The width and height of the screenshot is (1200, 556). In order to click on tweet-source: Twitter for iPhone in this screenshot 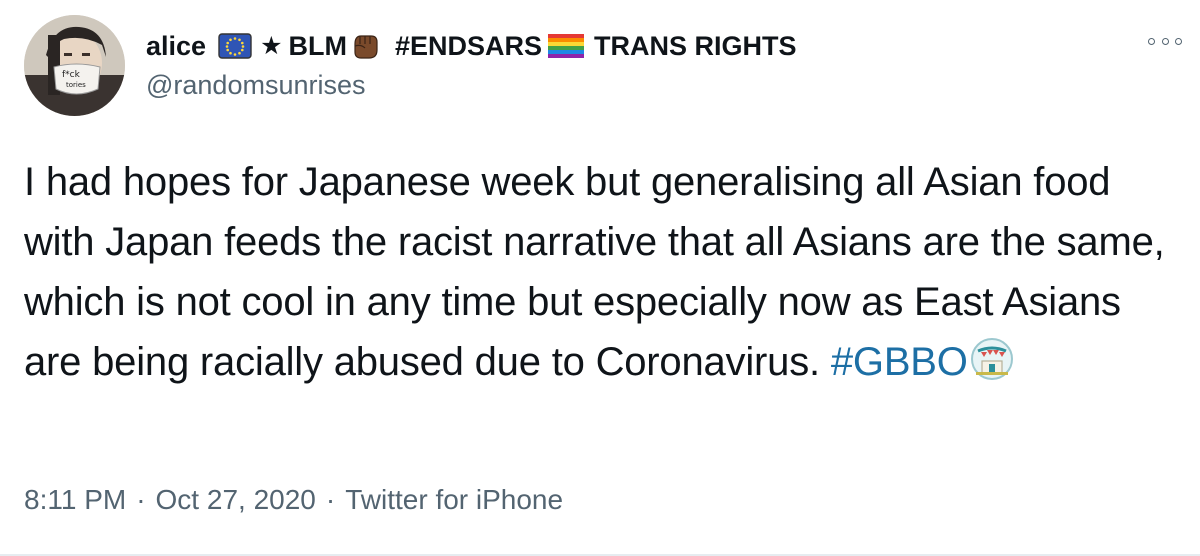, I will do `click(454, 499)`.